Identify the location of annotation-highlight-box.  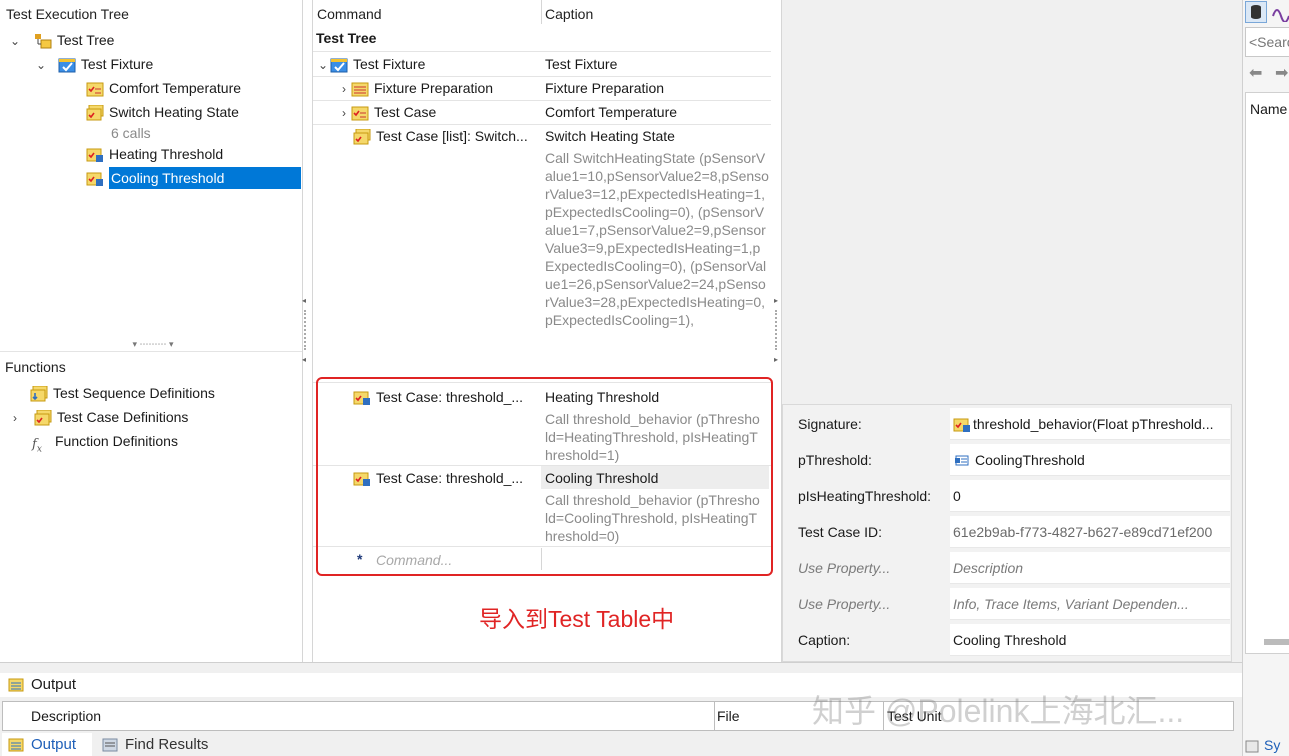
(544, 476).